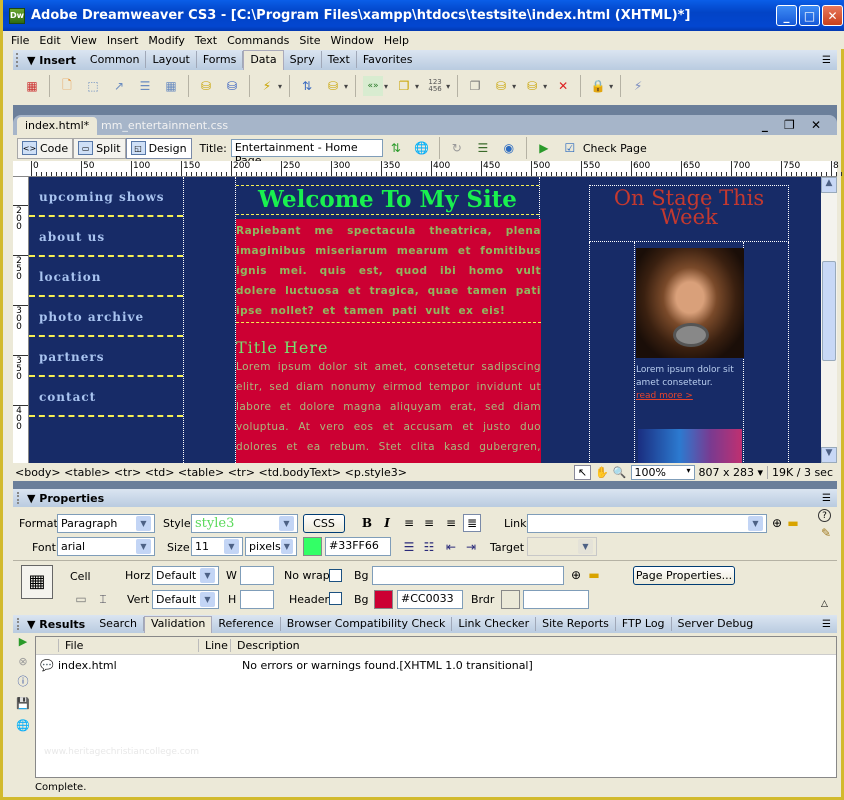 This screenshot has height=800, width=844. Describe the element at coordinates (472, 523) in the screenshot. I see `justify-icon: ≣` at that location.